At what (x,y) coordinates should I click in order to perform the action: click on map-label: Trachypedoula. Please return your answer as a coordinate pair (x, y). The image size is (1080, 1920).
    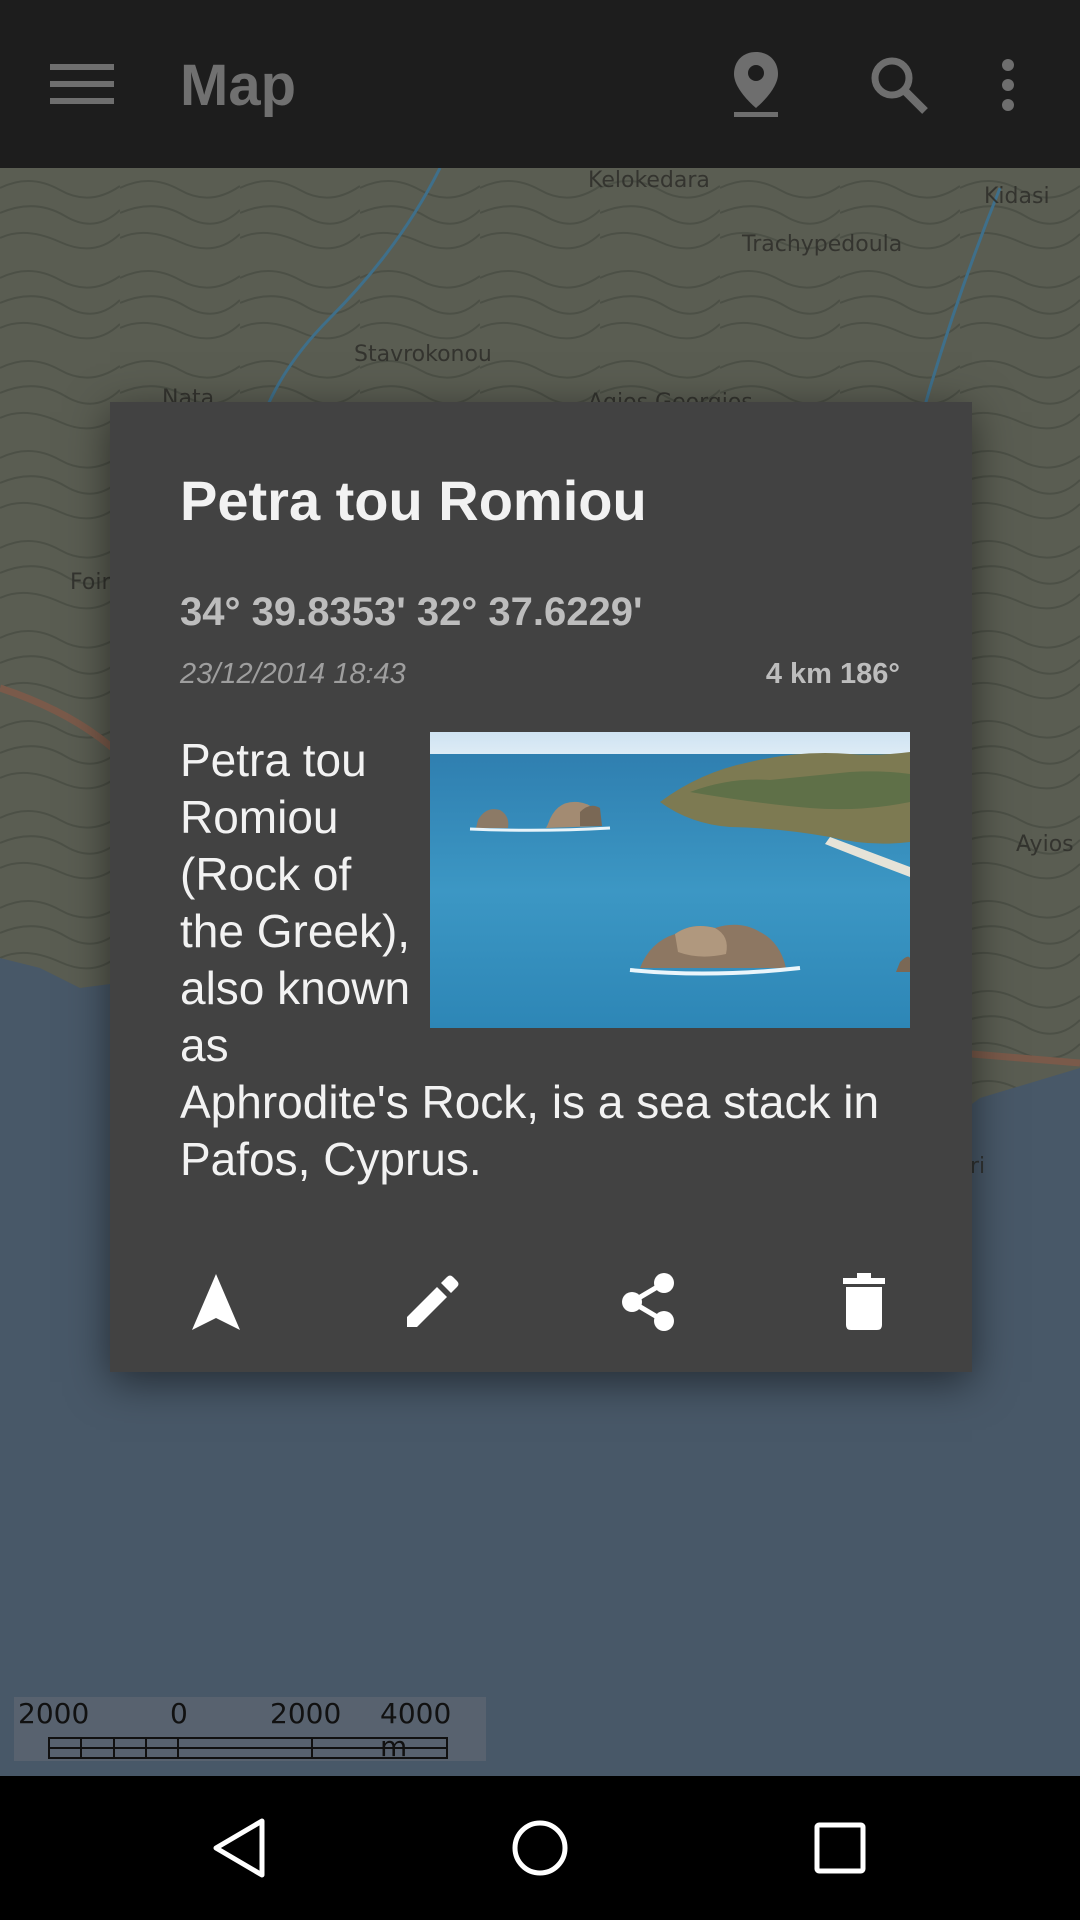
    Looking at the image, I should click on (822, 244).